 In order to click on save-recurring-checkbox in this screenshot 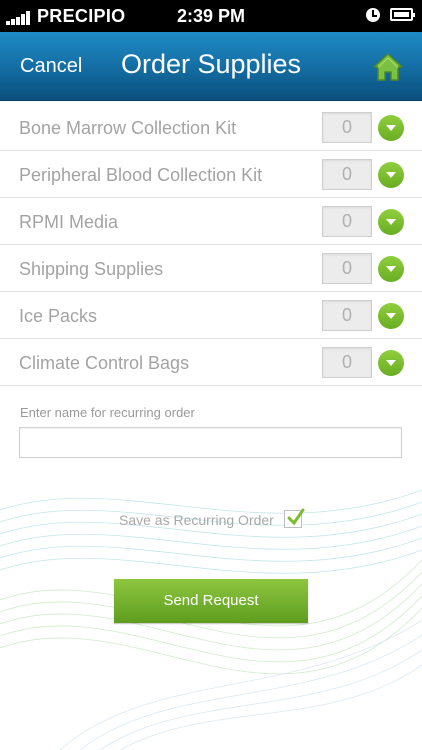, I will do `click(294, 518)`.